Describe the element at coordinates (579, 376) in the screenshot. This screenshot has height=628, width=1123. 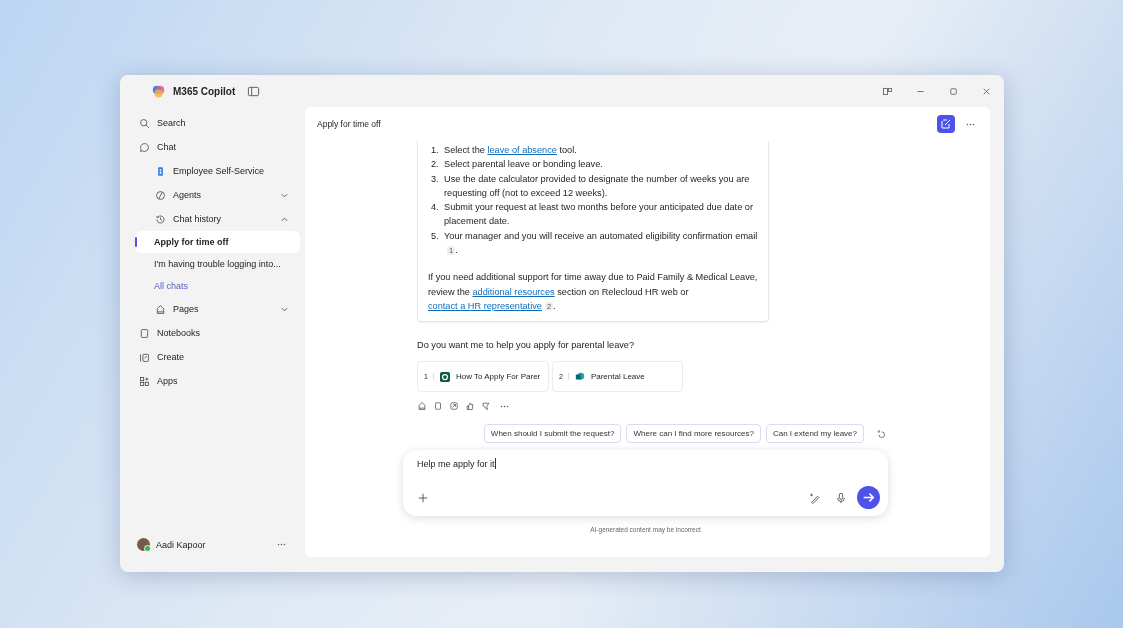
I see `site-icon` at that location.